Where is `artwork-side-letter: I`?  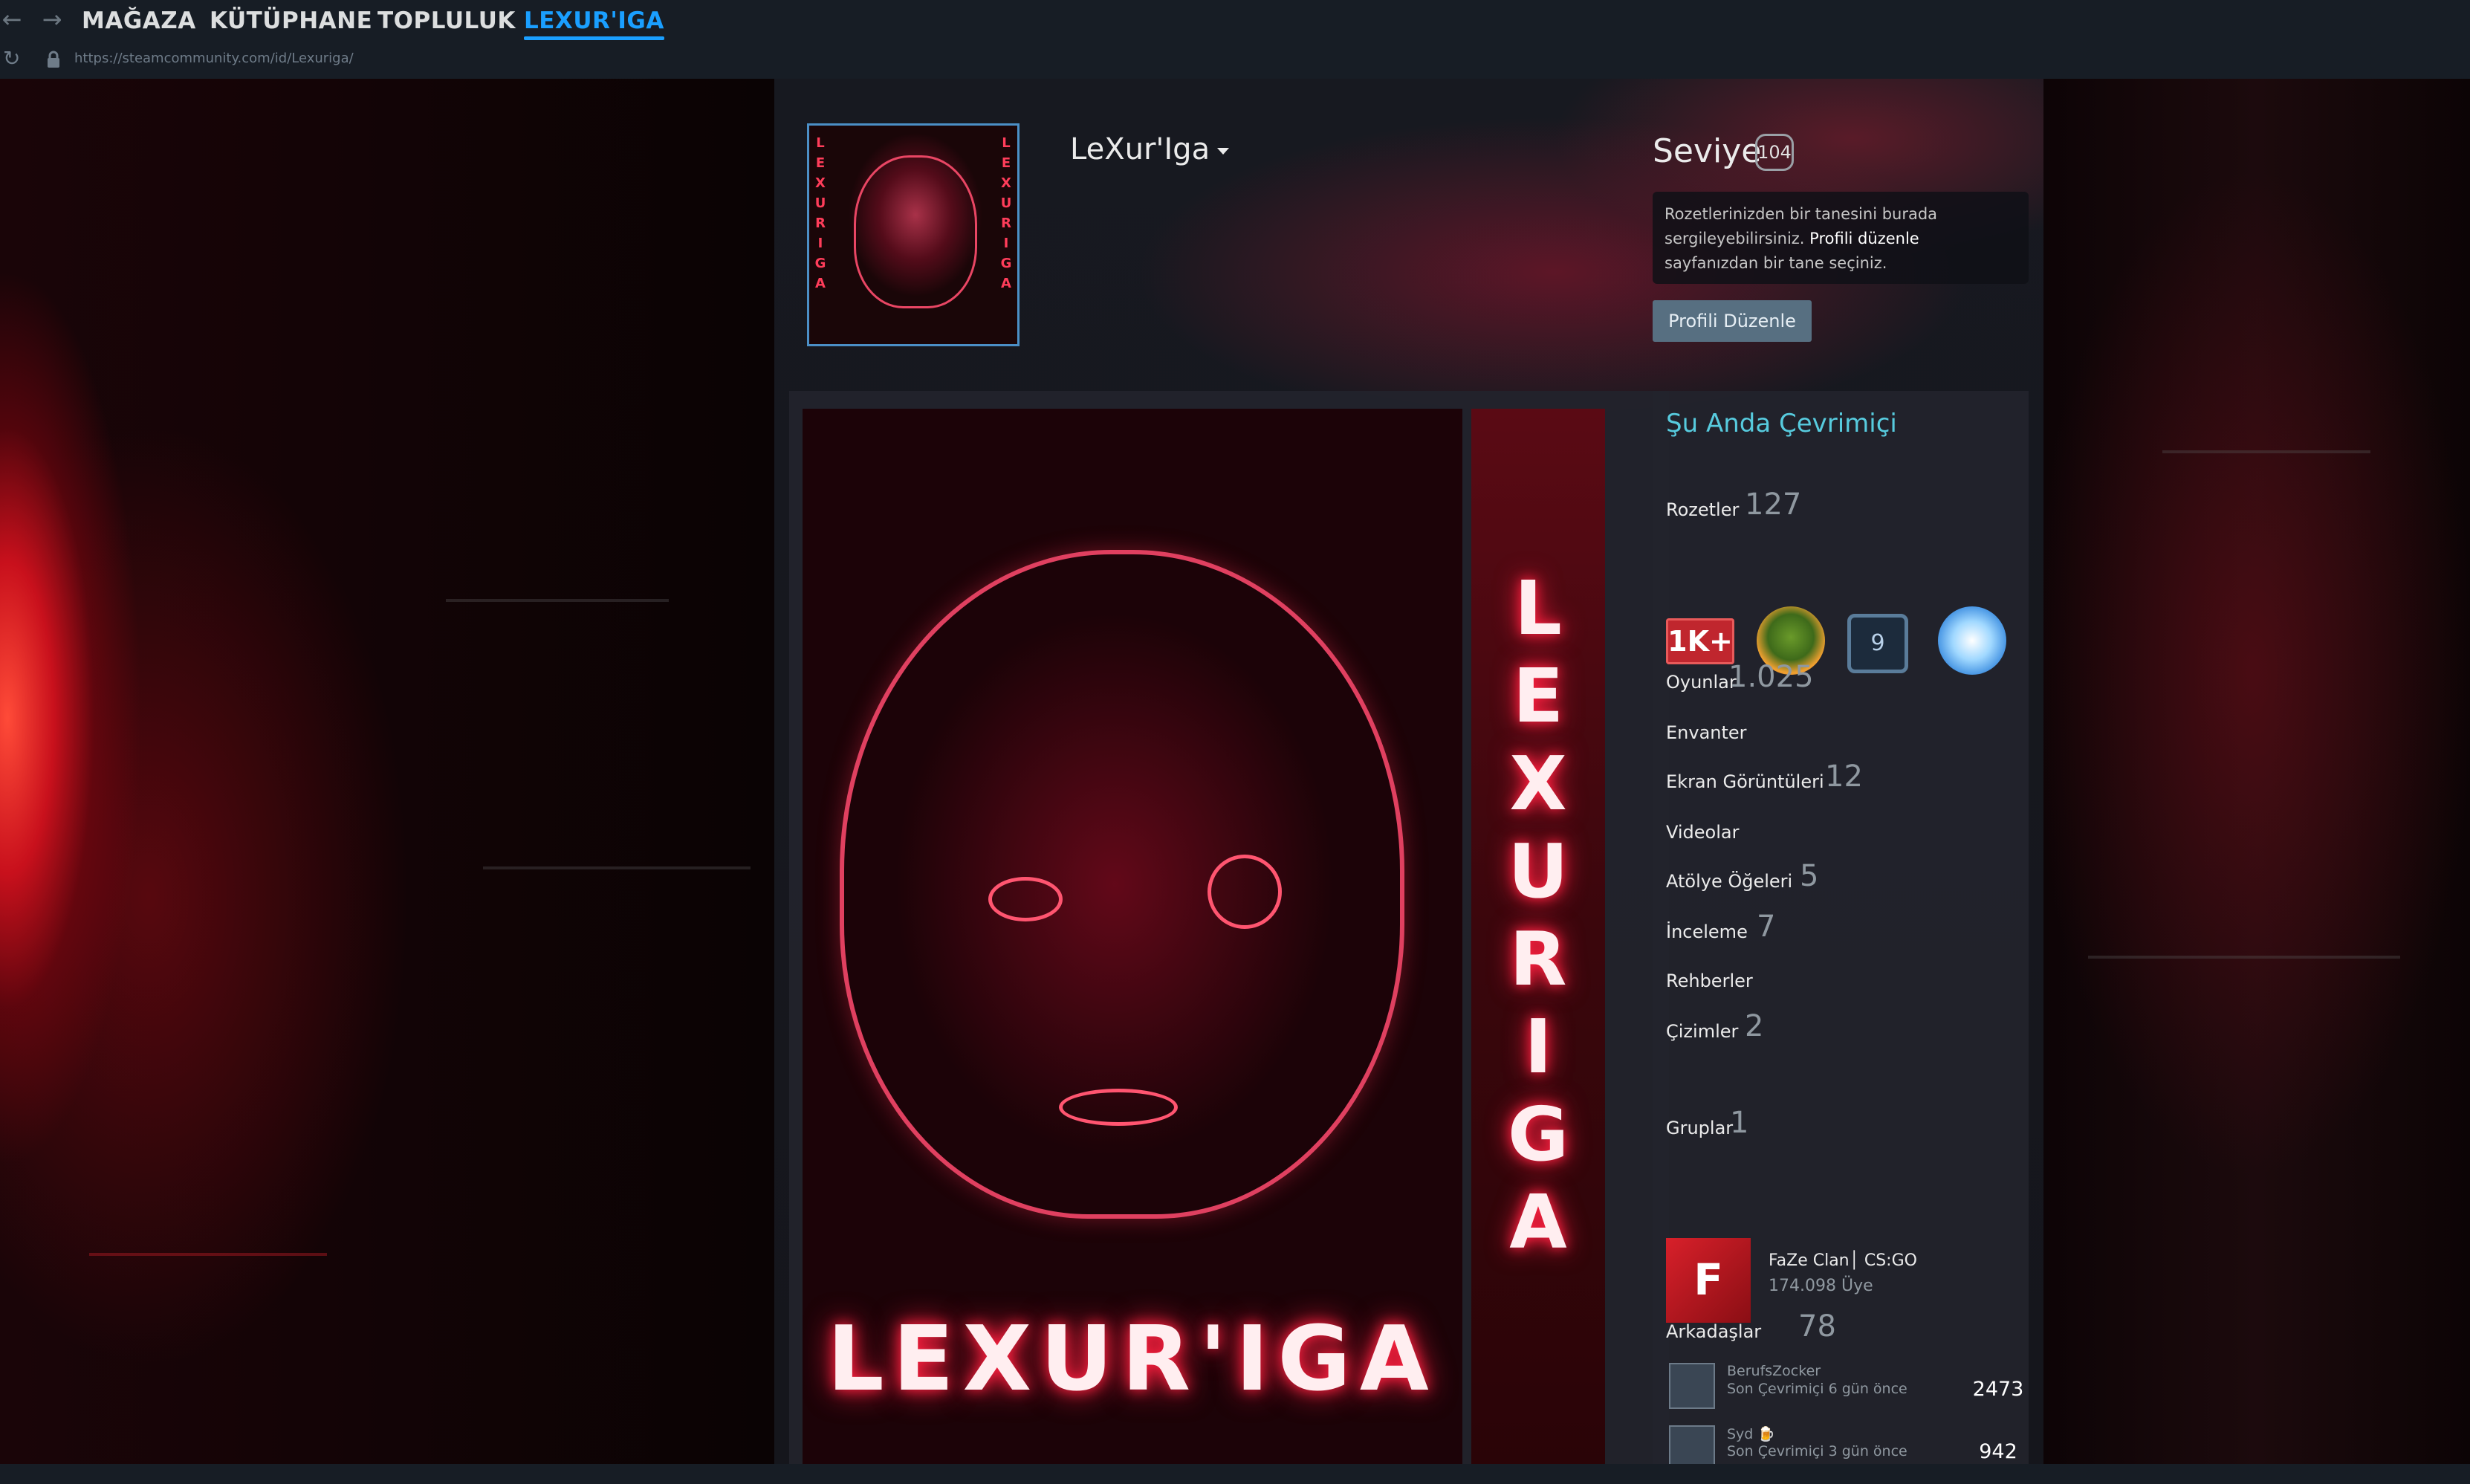
artwork-side-letter: I is located at coordinates (1538, 1046).